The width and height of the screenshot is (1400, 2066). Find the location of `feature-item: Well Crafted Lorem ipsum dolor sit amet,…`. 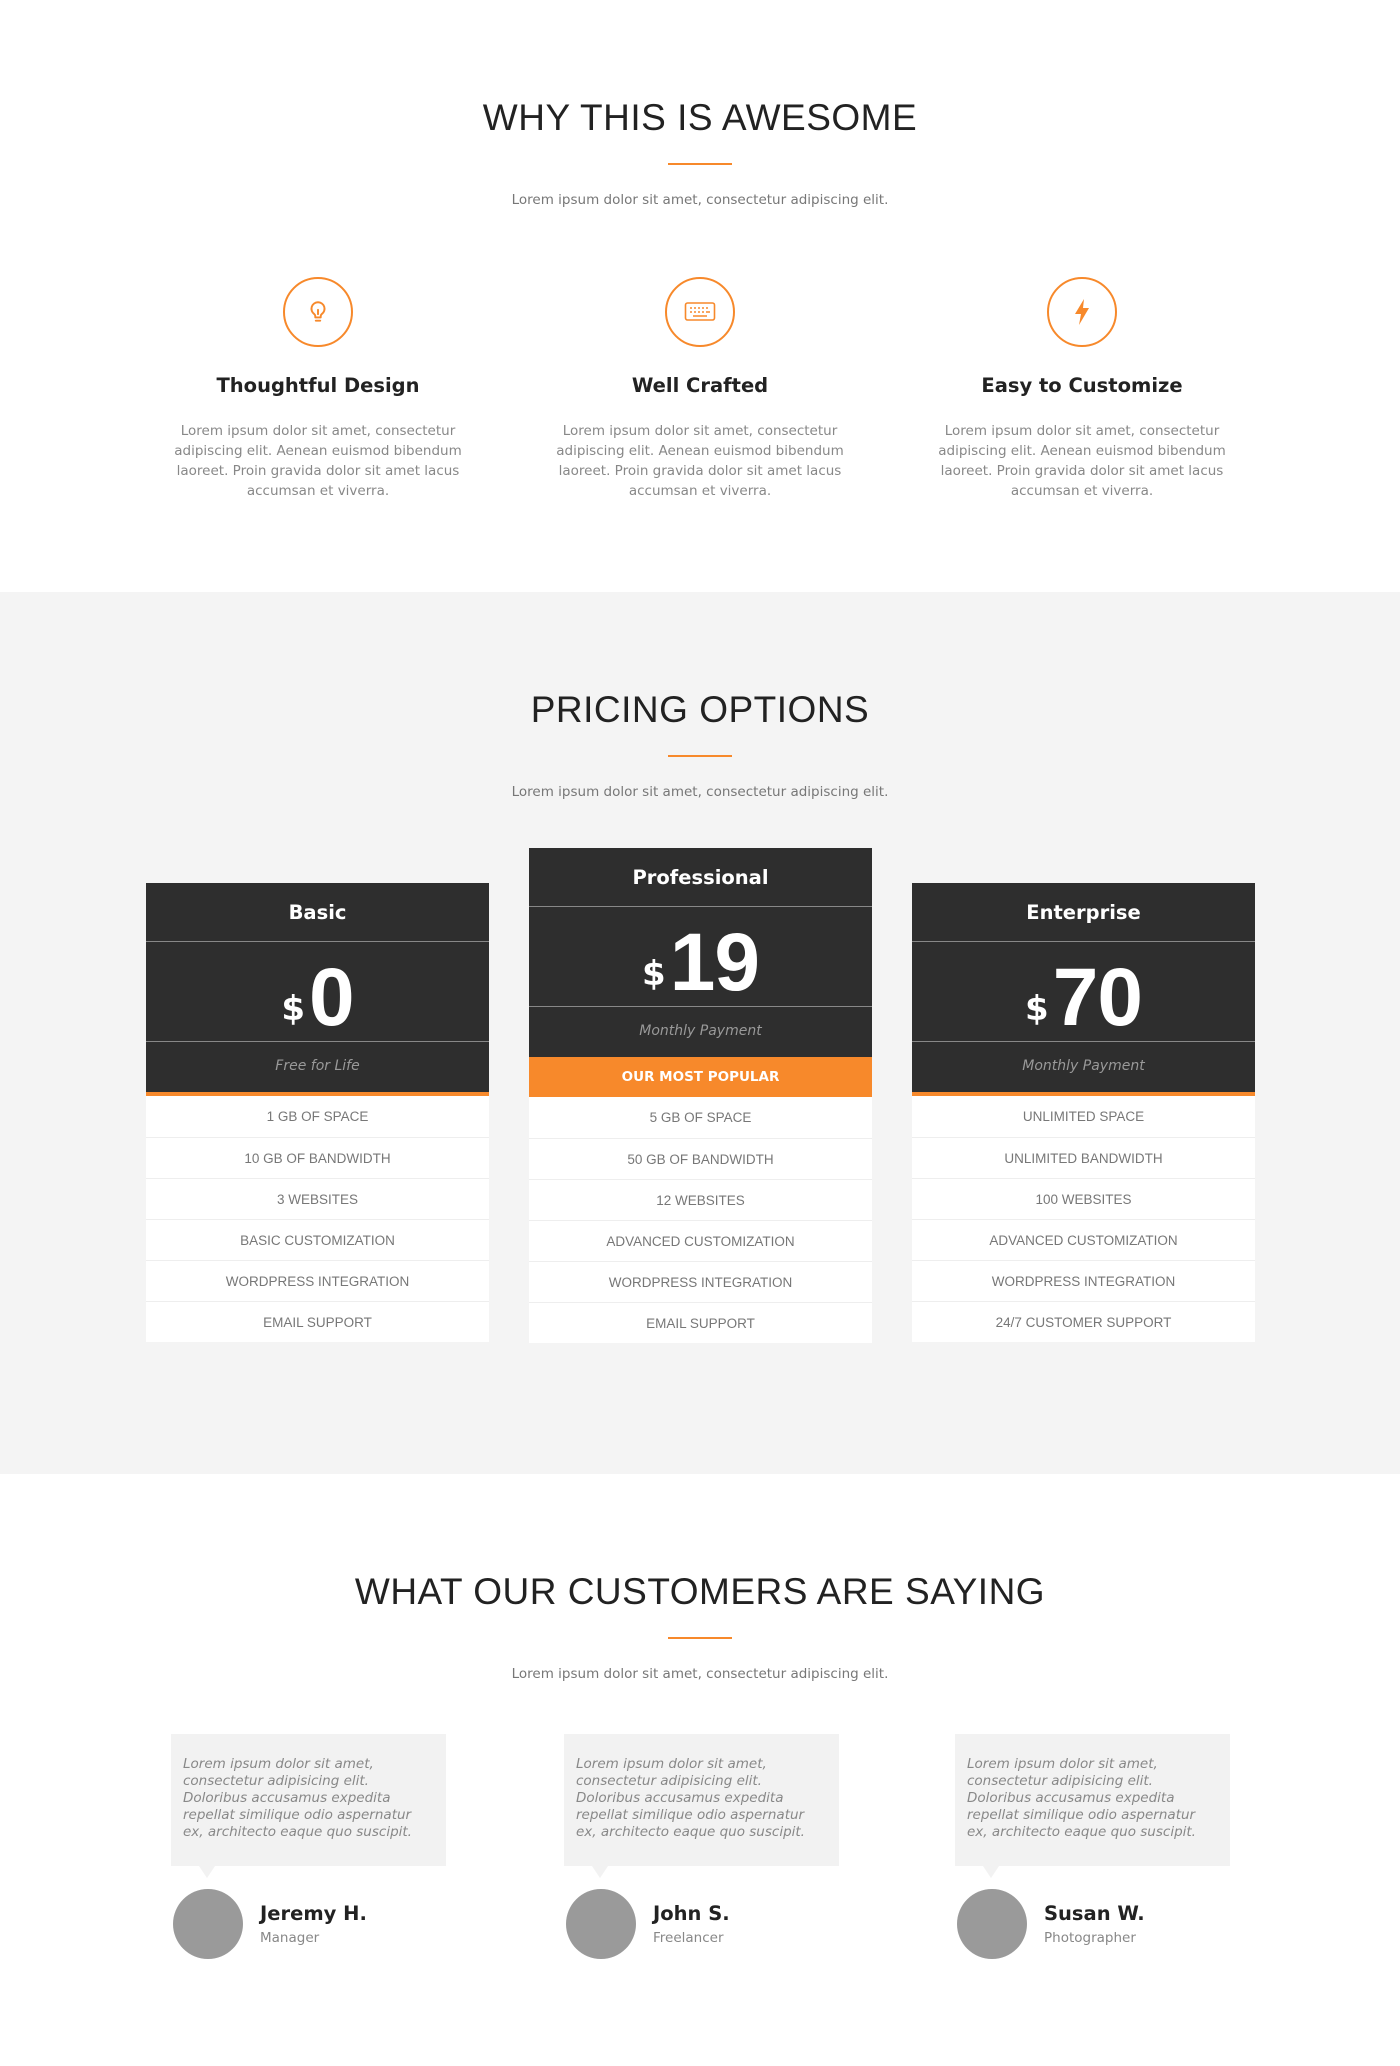

feature-item: Well Crafted Lorem ipsum dolor sit amet,… is located at coordinates (700, 389).